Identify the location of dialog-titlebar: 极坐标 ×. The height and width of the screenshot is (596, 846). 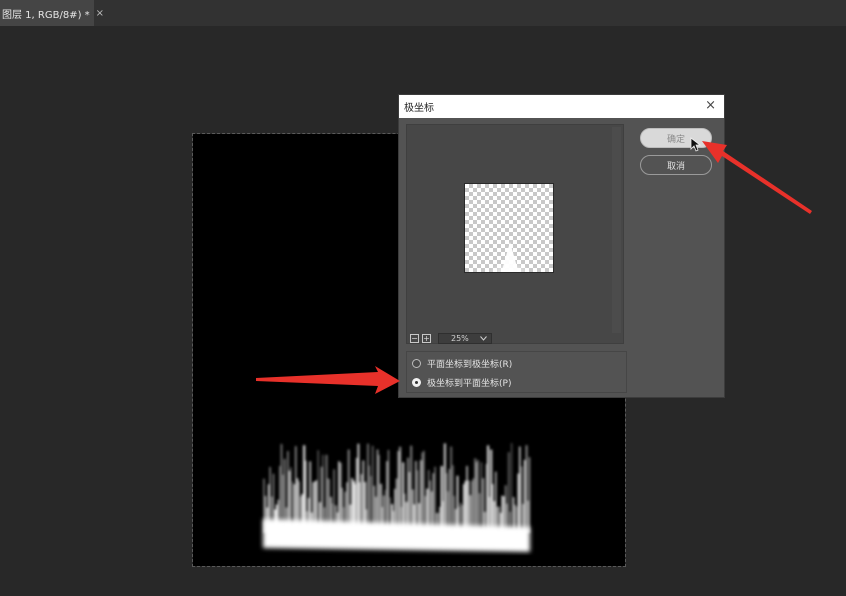
(561, 106).